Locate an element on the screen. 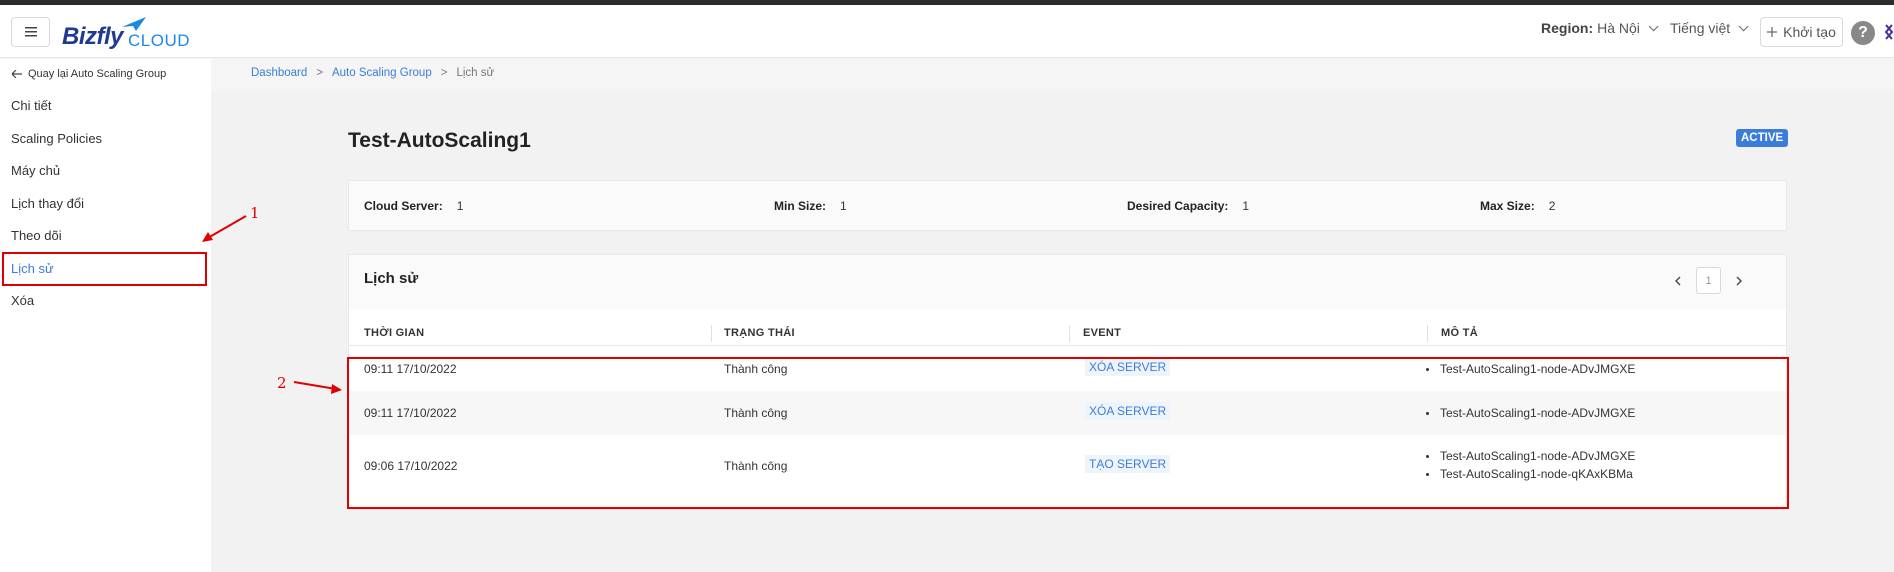 The height and width of the screenshot is (572, 1894). back-label: Quay lại Auto Scaling Group is located at coordinates (97, 74).